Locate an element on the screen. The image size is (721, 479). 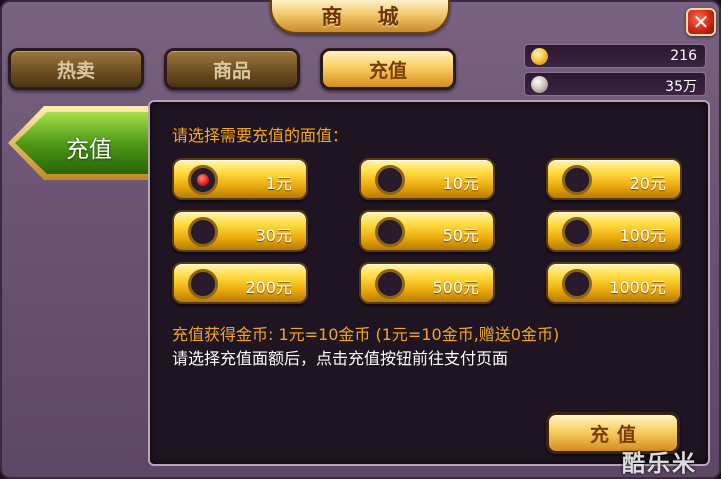
gold-coin-icon is located at coordinates (539, 56).